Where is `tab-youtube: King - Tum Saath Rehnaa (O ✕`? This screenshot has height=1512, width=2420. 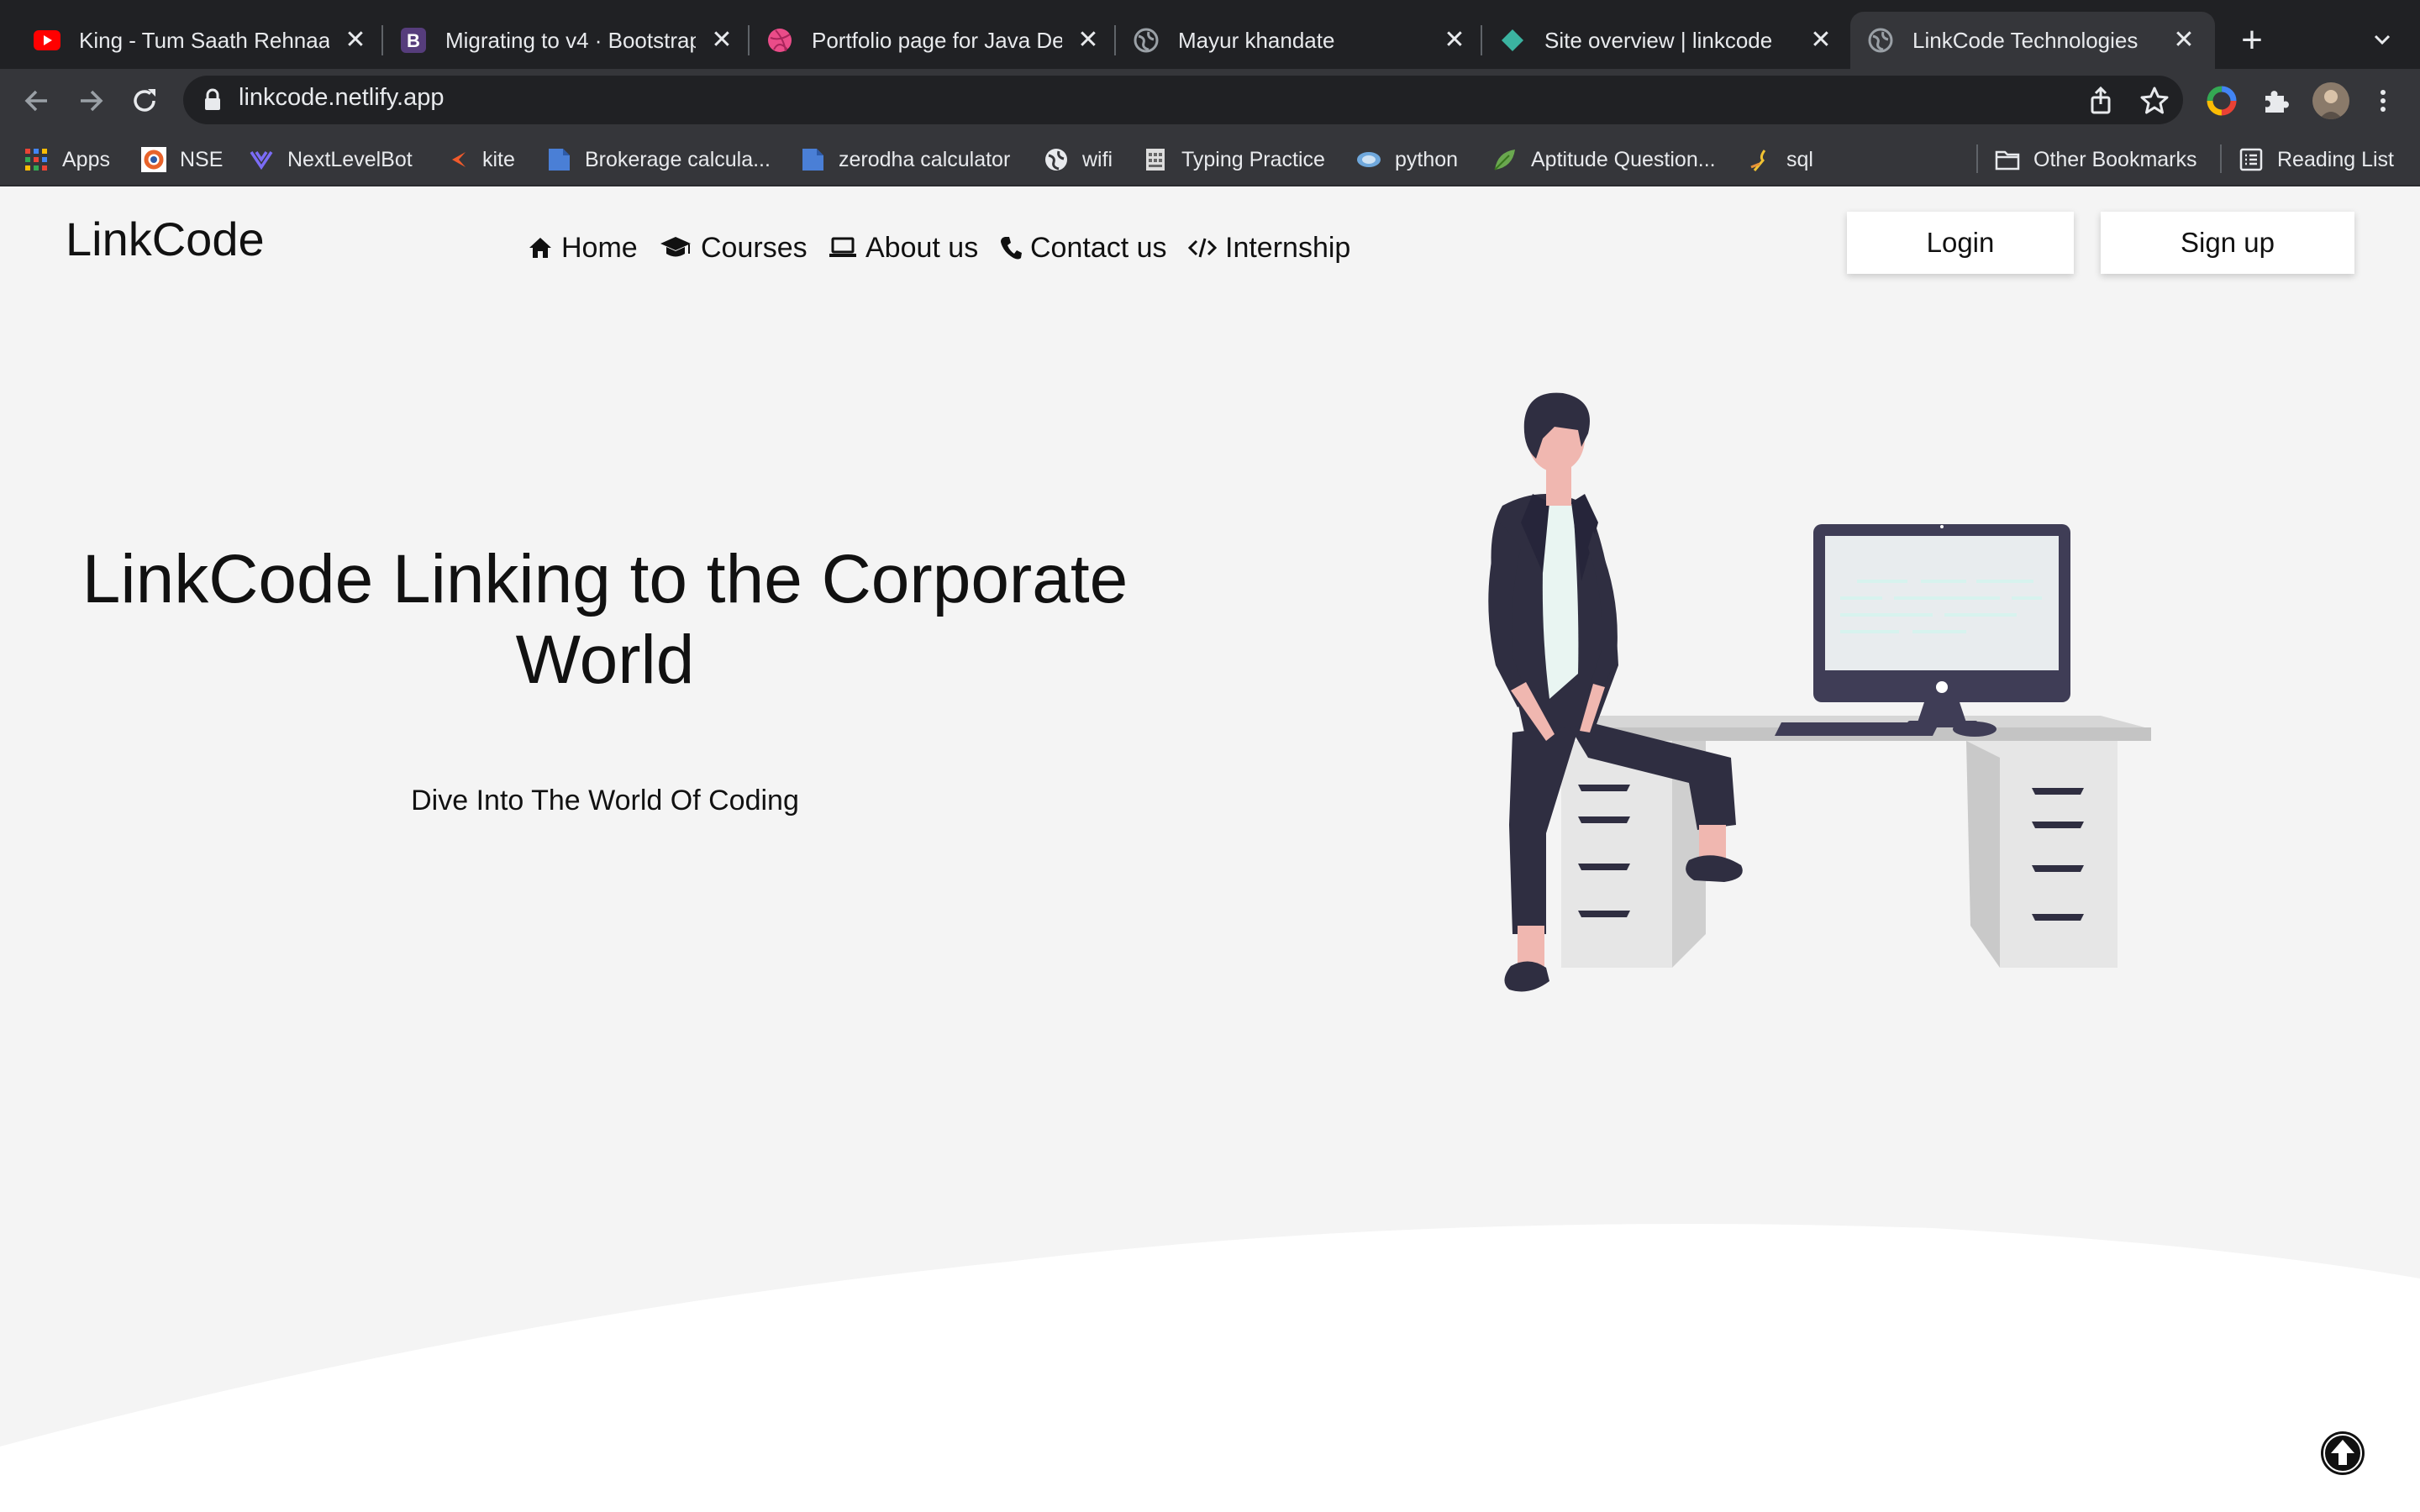
tab-youtube: King - Tum Saath Rehnaa (O ✕ is located at coordinates (202, 40).